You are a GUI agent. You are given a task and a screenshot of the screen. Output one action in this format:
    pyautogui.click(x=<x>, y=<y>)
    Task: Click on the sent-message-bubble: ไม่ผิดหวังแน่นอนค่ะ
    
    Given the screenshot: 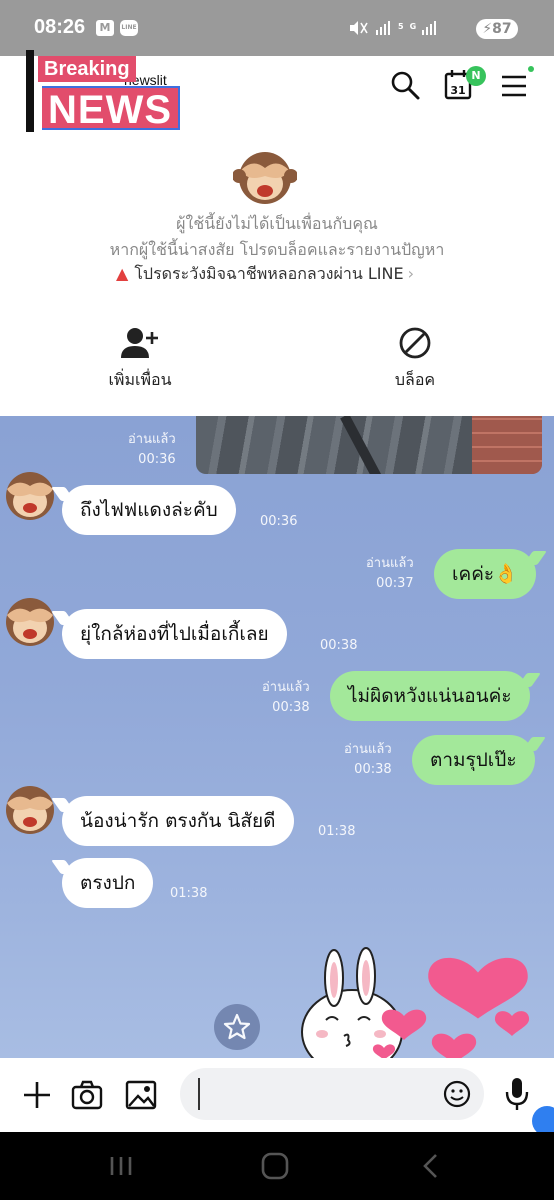 What is the action you would take?
    pyautogui.click(x=430, y=696)
    